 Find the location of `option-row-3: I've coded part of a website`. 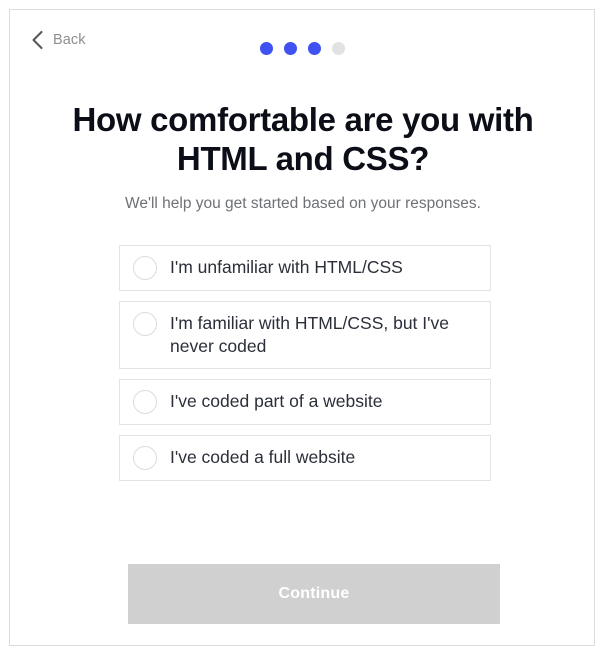

option-row-3: I've coded part of a website is located at coordinates (305, 402).